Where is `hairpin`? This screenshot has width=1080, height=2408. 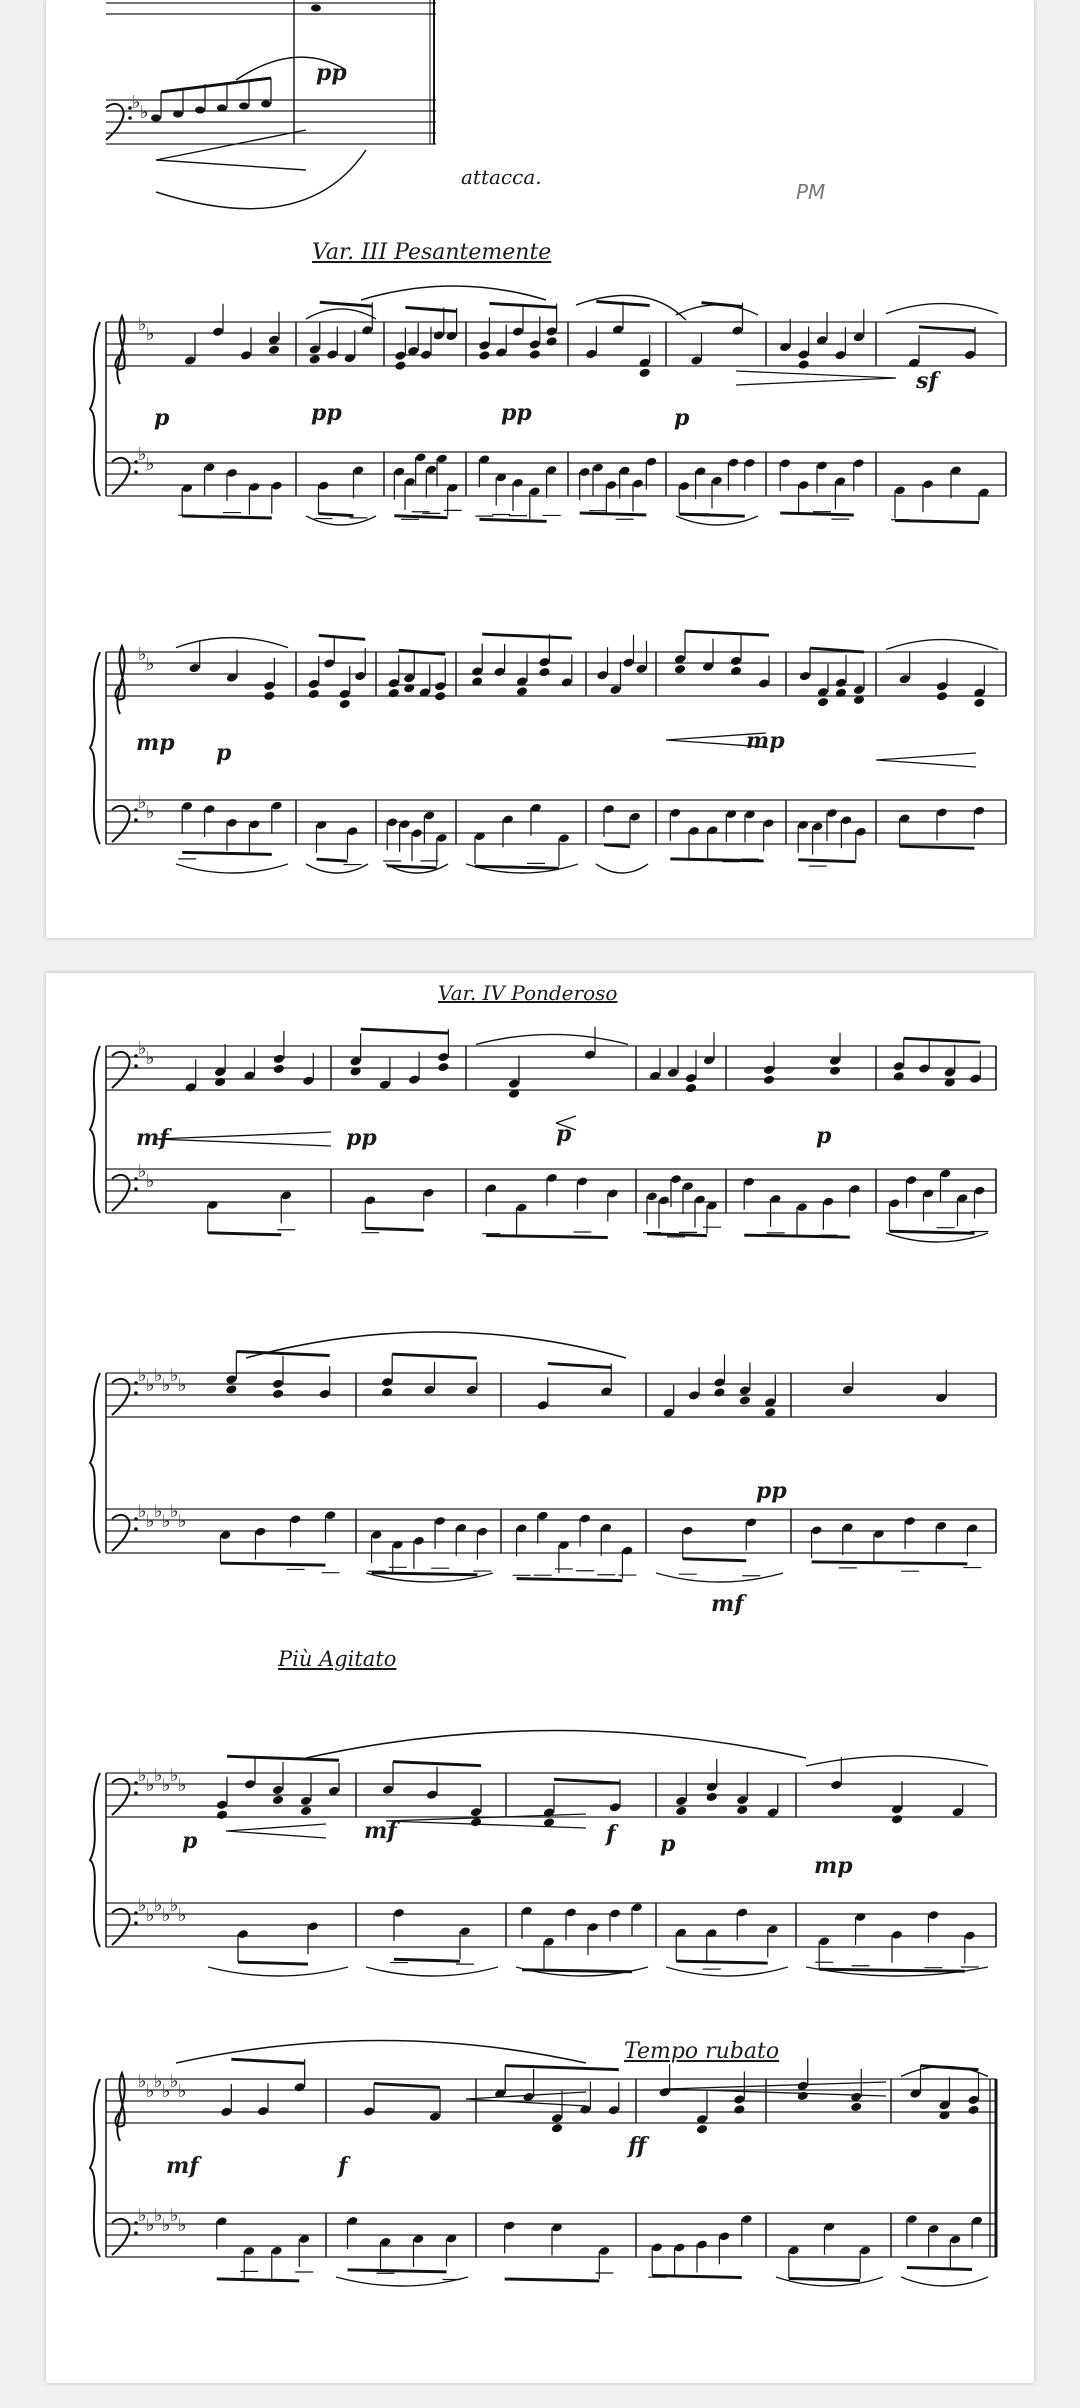
hairpin is located at coordinates (776, 2089).